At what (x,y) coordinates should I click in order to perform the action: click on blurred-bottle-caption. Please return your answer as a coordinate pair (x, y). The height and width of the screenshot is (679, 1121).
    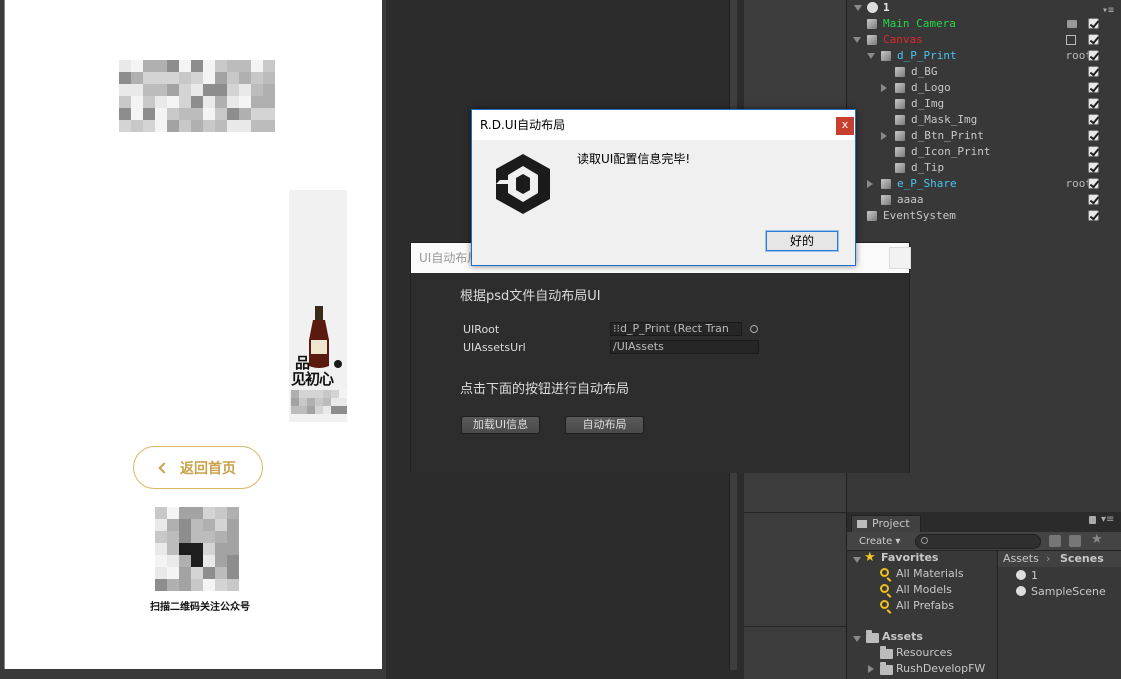
    Looking at the image, I should click on (319, 402).